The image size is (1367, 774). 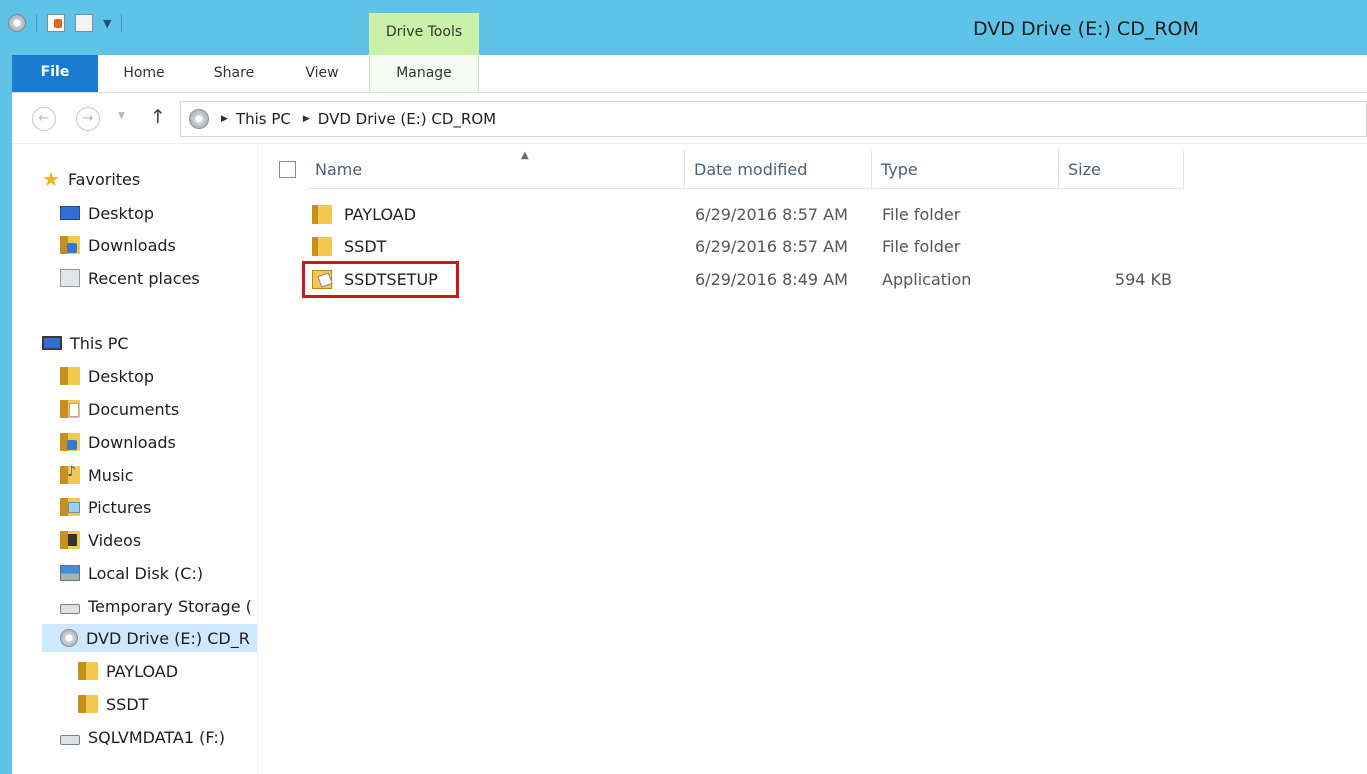 I want to click on nav-label: Music, so click(x=111, y=475).